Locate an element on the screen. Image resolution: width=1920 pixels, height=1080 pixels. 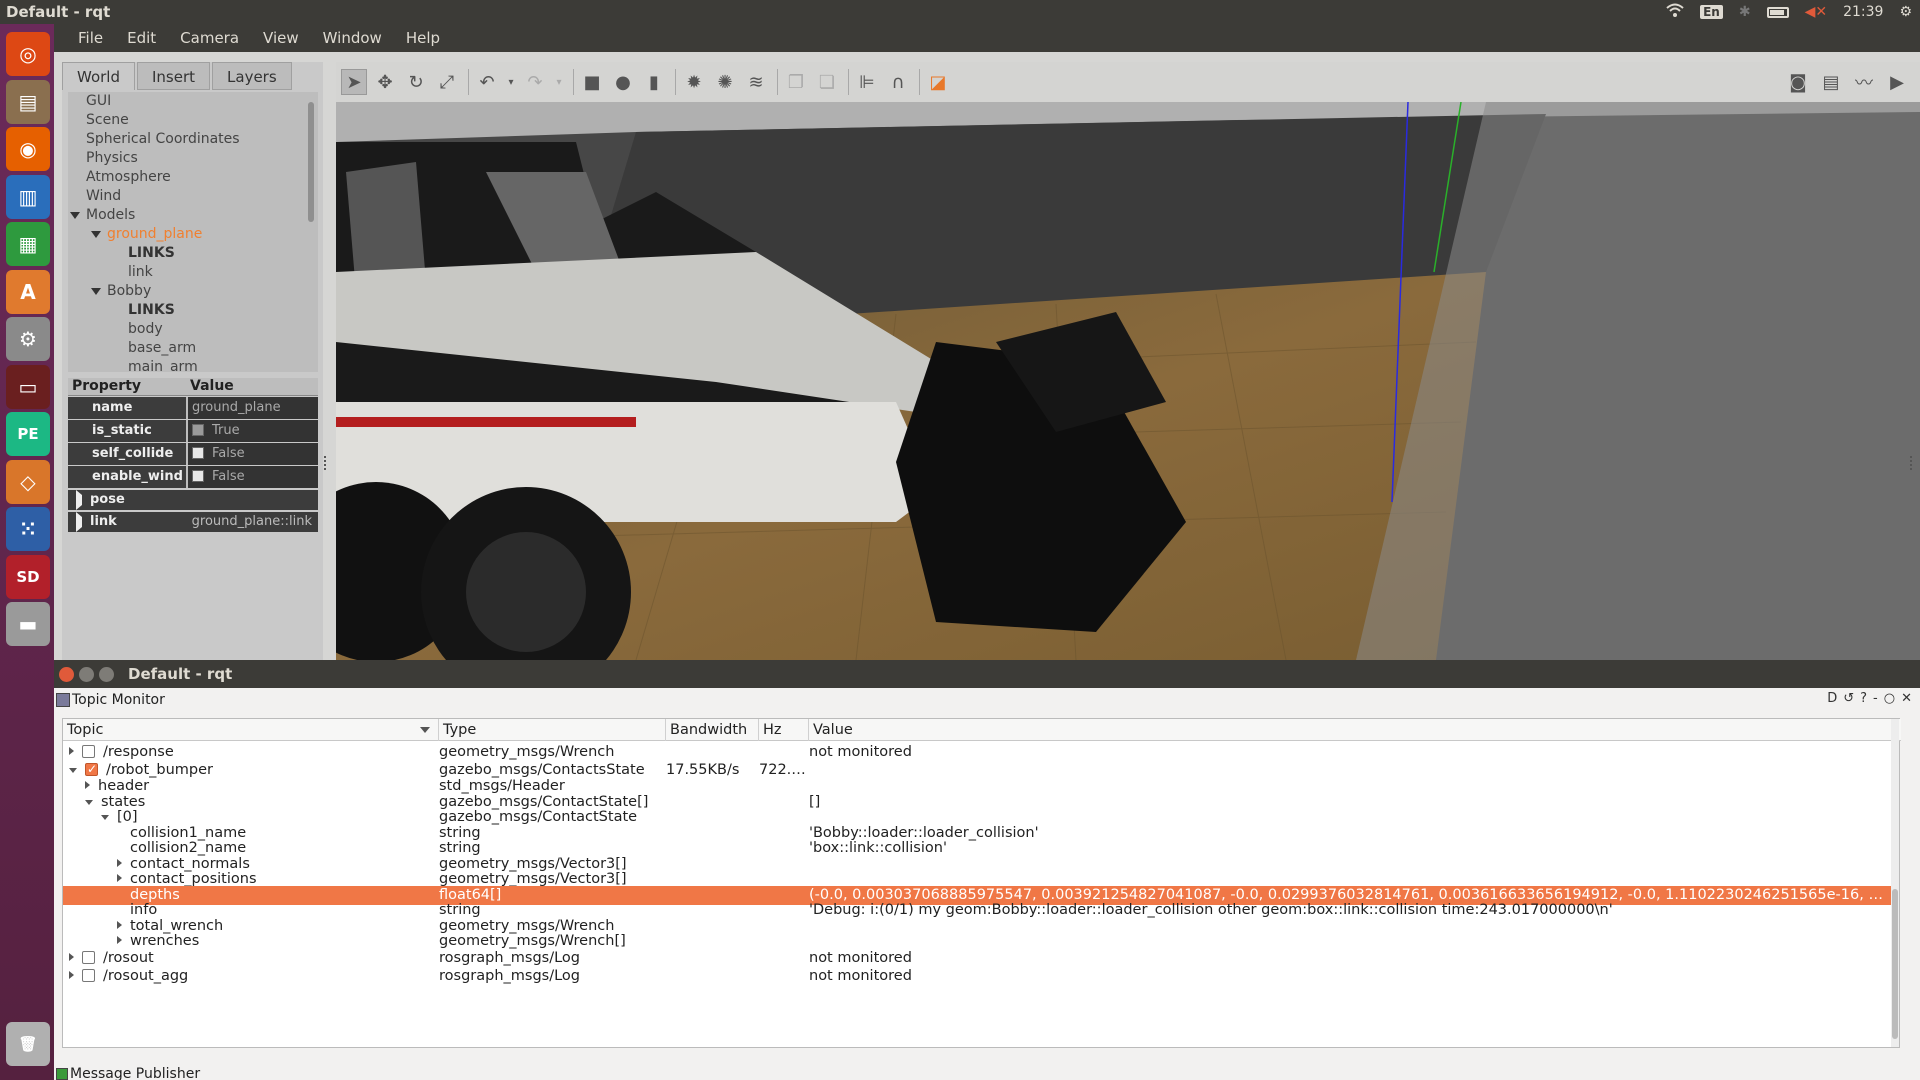
app-grid-icon: ⁙ is located at coordinates (28, 529).